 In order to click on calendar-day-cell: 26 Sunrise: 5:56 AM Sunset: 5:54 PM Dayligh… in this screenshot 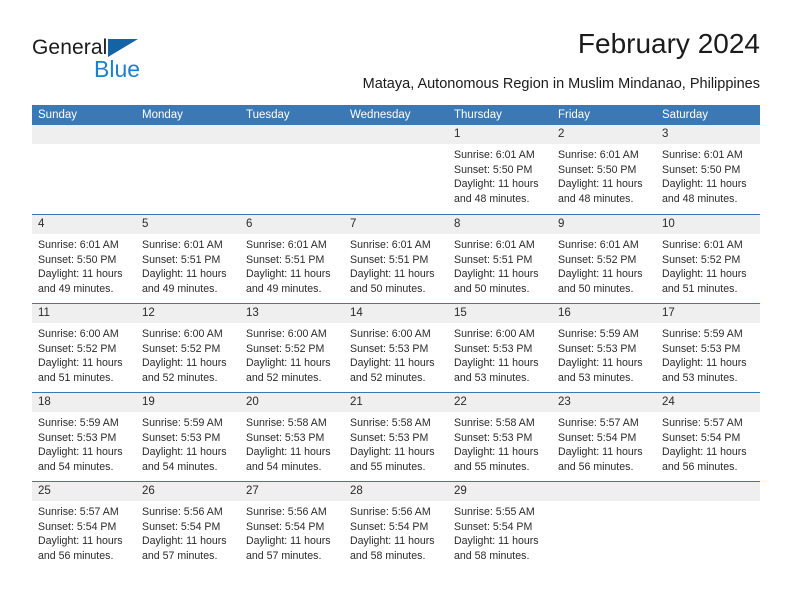, I will do `click(188, 526)`.